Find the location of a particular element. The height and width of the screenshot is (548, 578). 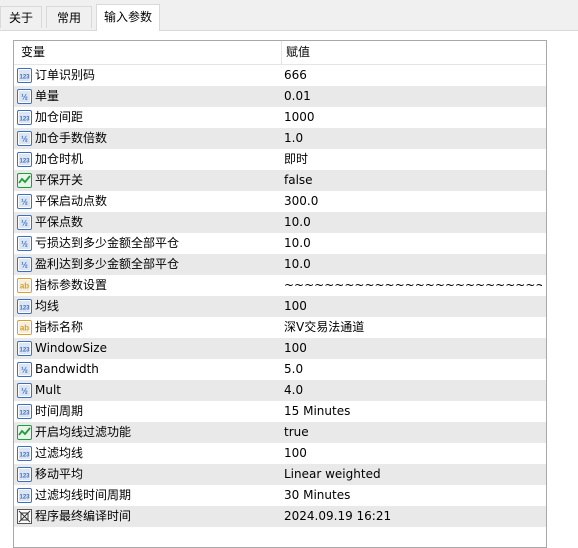

table-row: 123 过滤均线时间周期 30 Minutes is located at coordinates (280, 495).